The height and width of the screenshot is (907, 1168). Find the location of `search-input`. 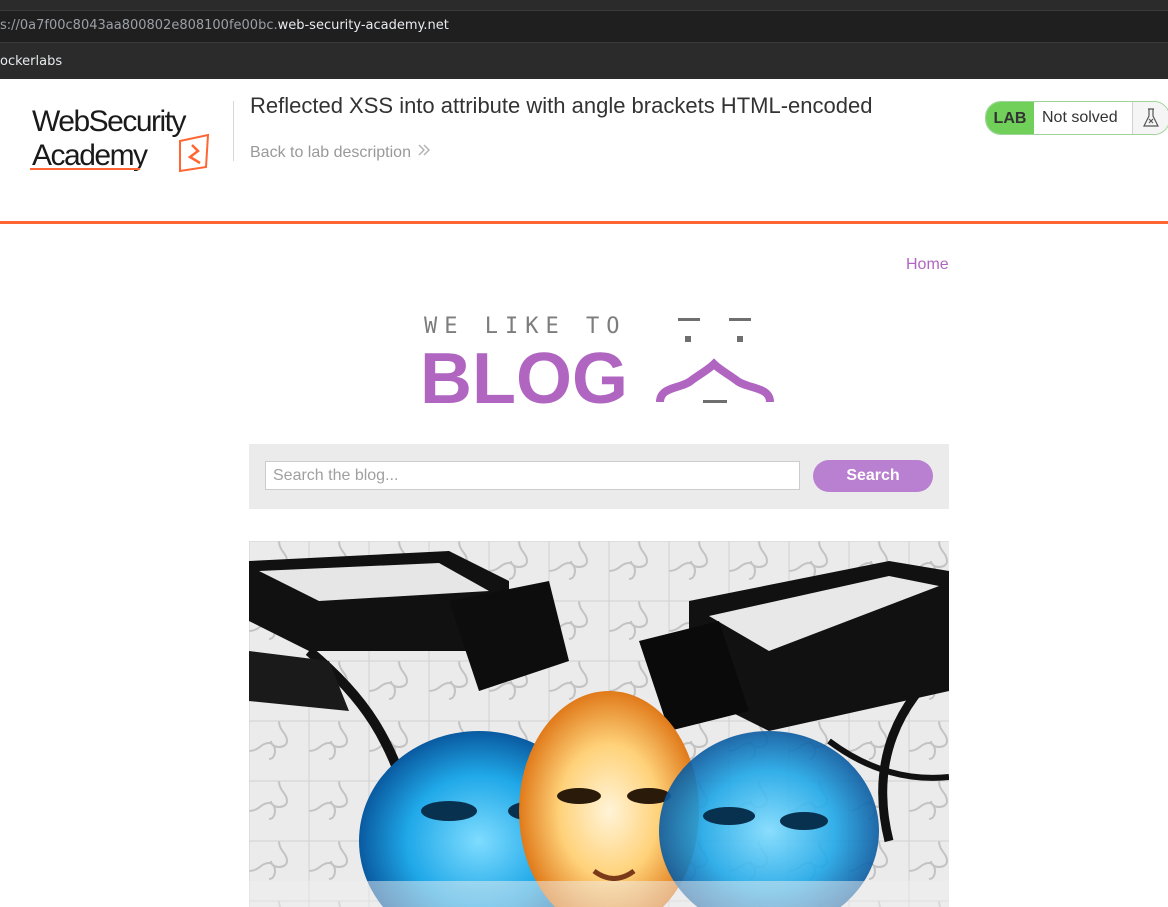

search-input is located at coordinates (532, 475).